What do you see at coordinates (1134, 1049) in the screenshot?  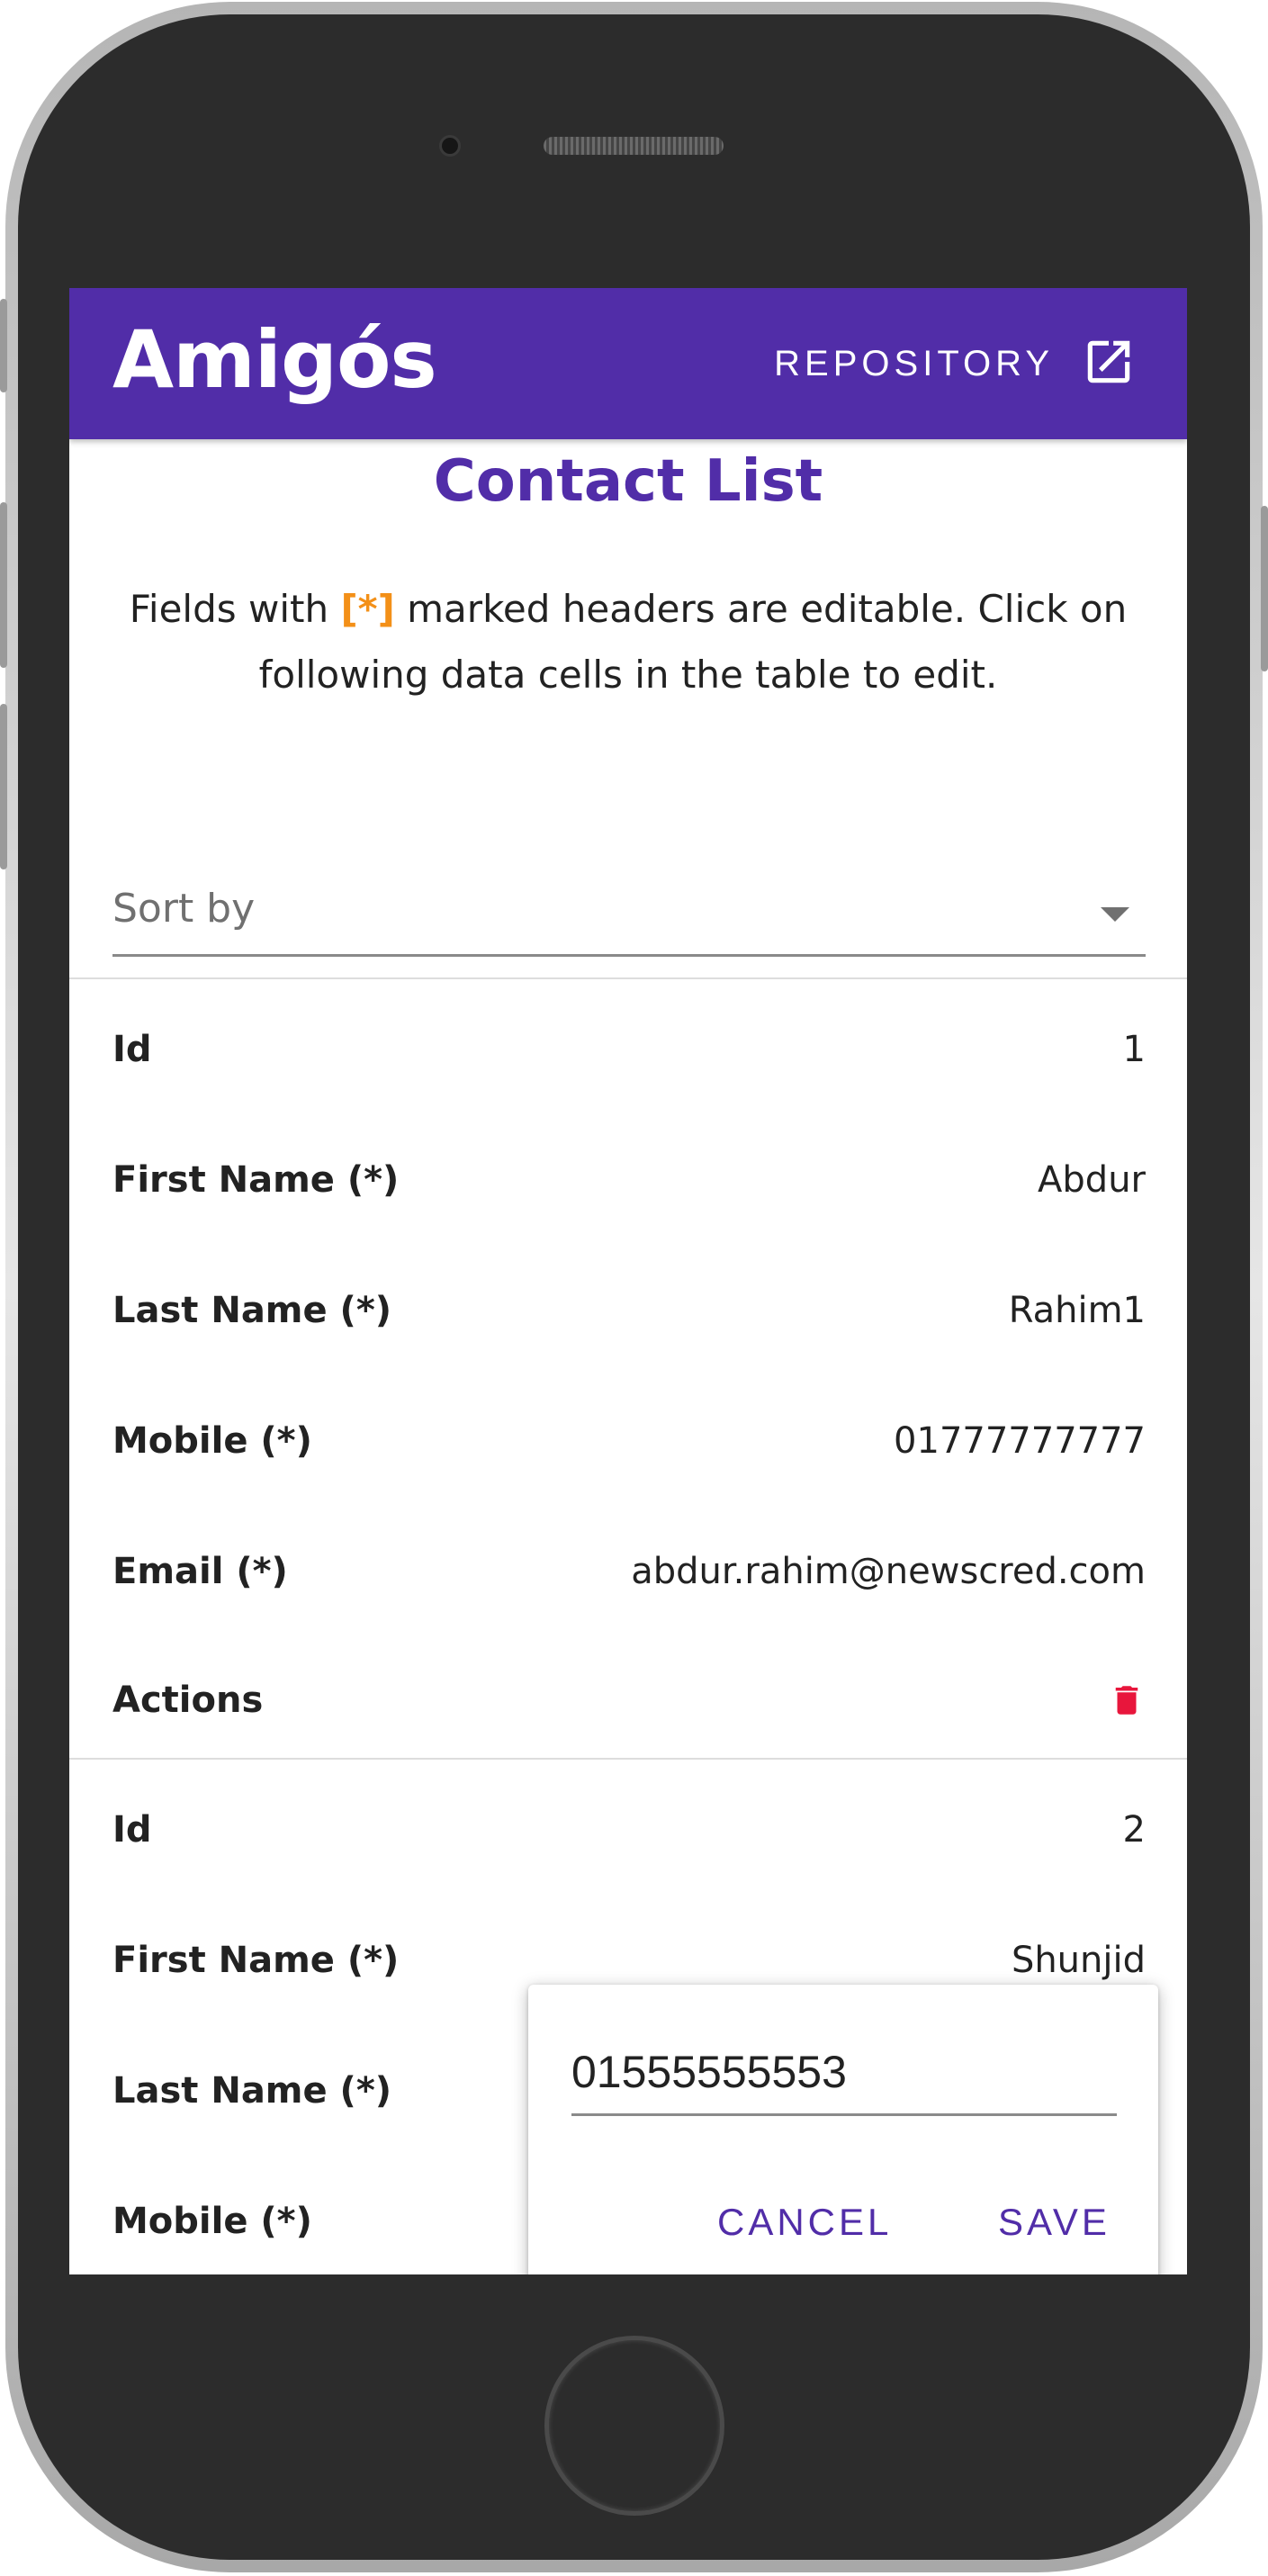 I see `id-value: 1` at bounding box center [1134, 1049].